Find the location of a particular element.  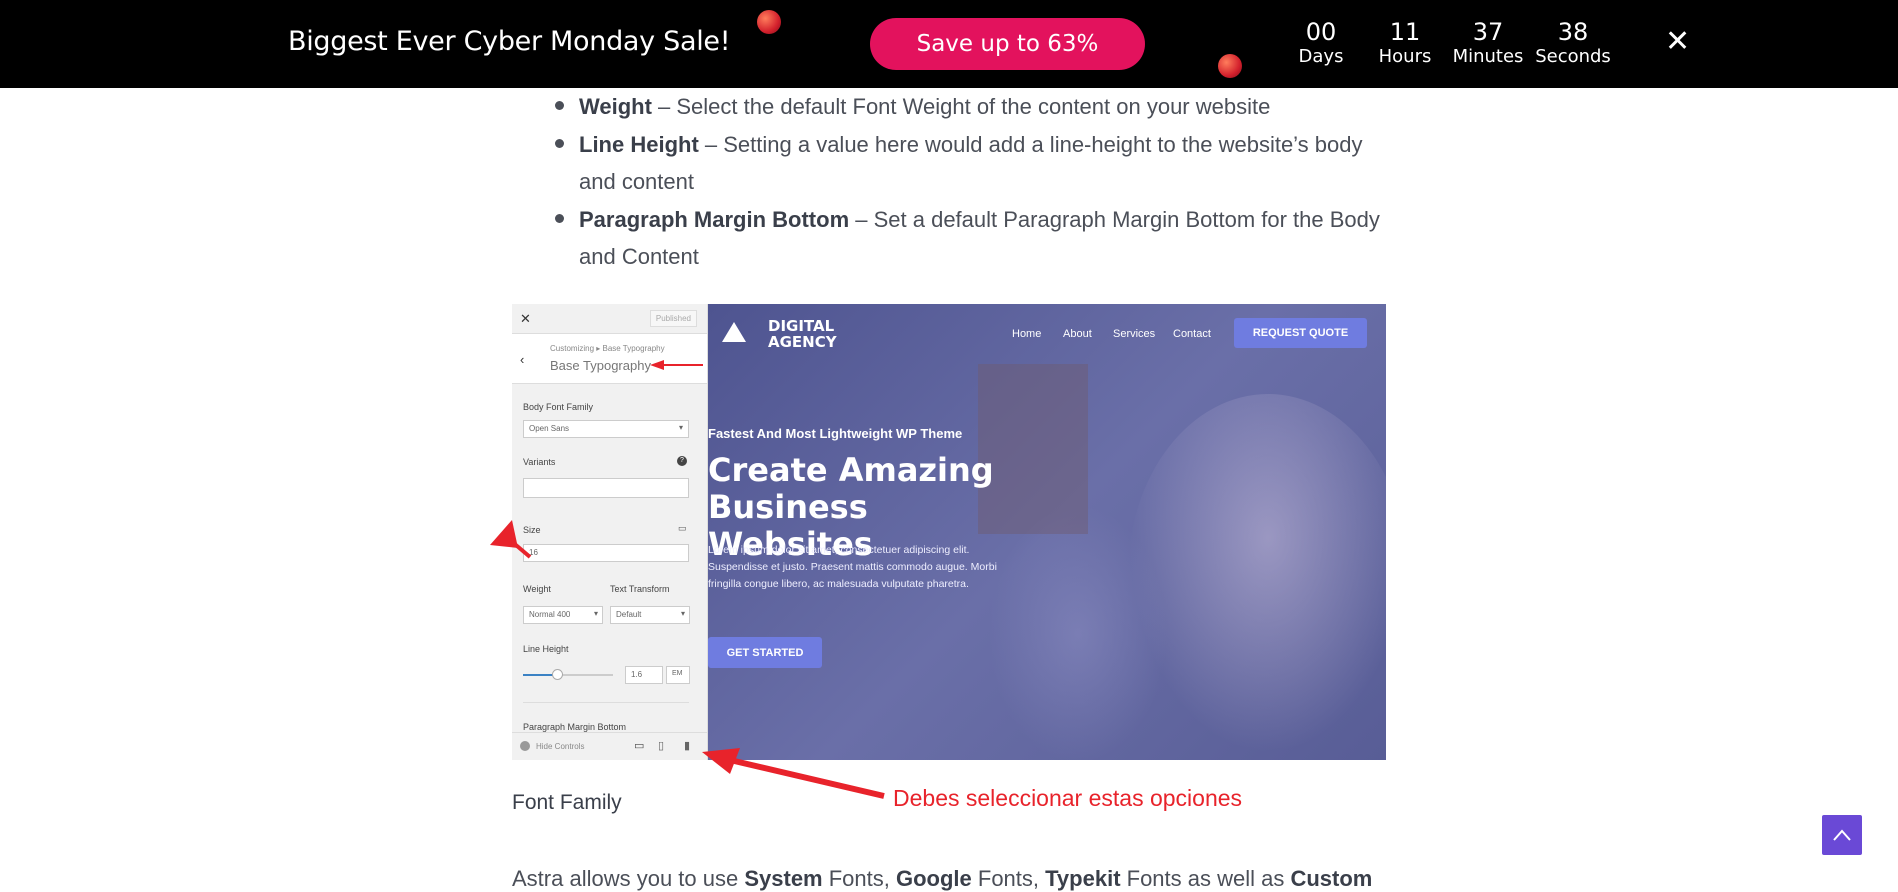

breadcrumb-title: Base Typography is located at coordinates (600, 365).